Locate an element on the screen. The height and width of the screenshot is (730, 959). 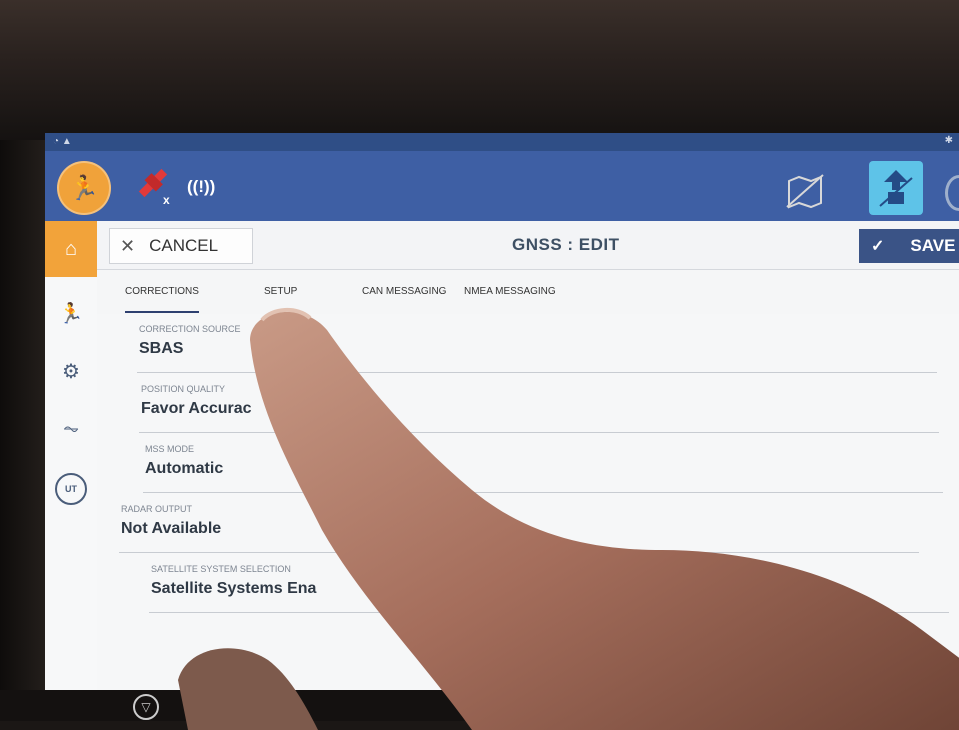
status-bar: ◔ ▲ ✱ is located at coordinates (502, 142).